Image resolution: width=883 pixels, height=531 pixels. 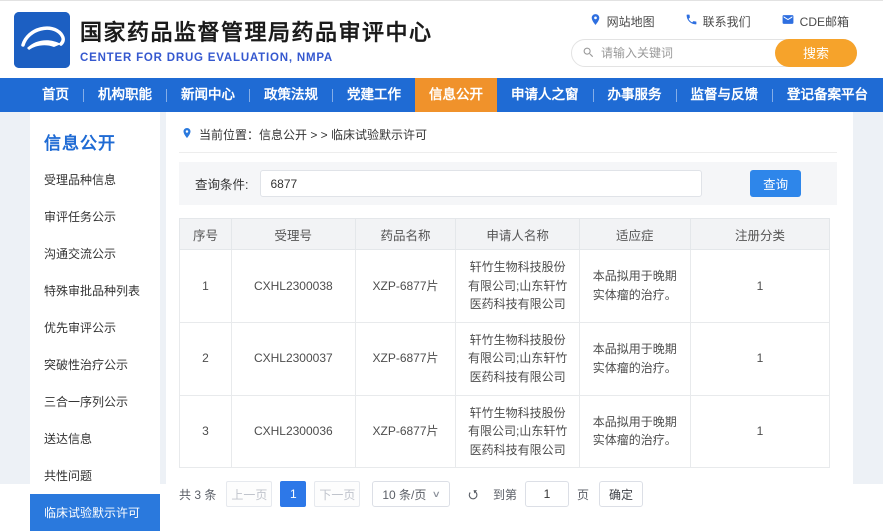 What do you see at coordinates (635, 95) in the screenshot?
I see `nav-item-services: 办事服务` at bounding box center [635, 95].